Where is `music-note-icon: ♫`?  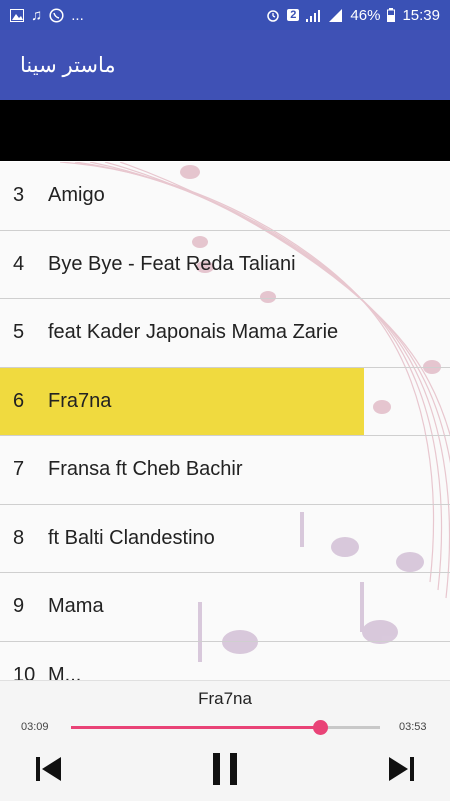 music-note-icon: ♫ is located at coordinates (37, 15).